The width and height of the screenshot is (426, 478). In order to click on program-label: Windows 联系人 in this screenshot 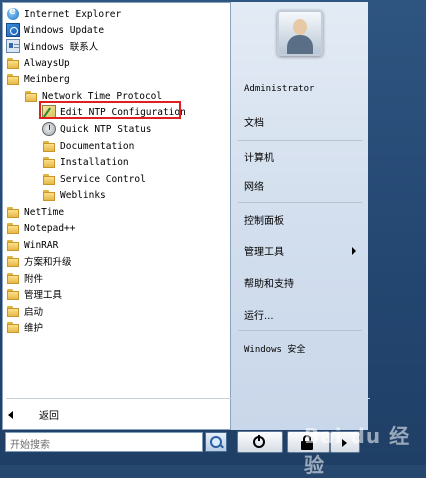, I will do `click(61, 47)`.